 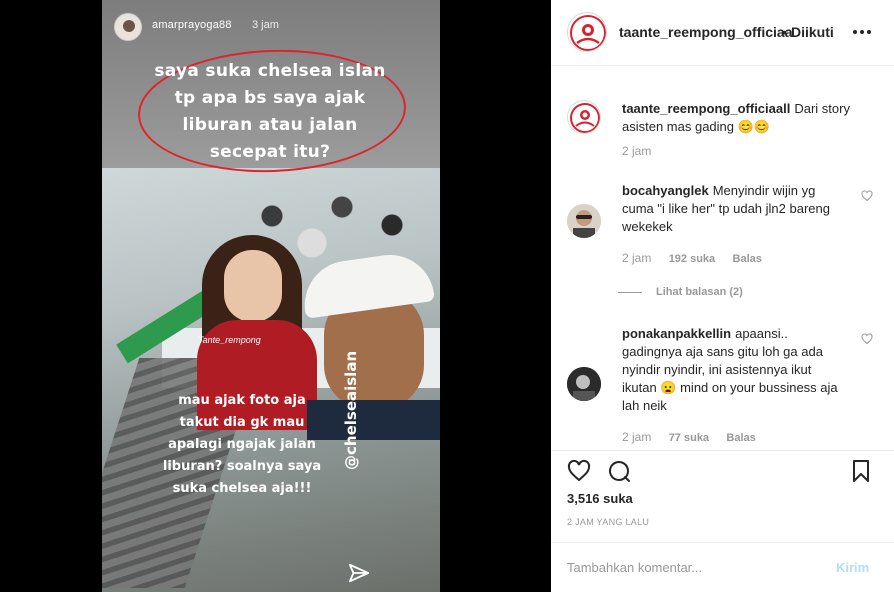 I want to click on photo-woman-face, so click(x=253, y=286).